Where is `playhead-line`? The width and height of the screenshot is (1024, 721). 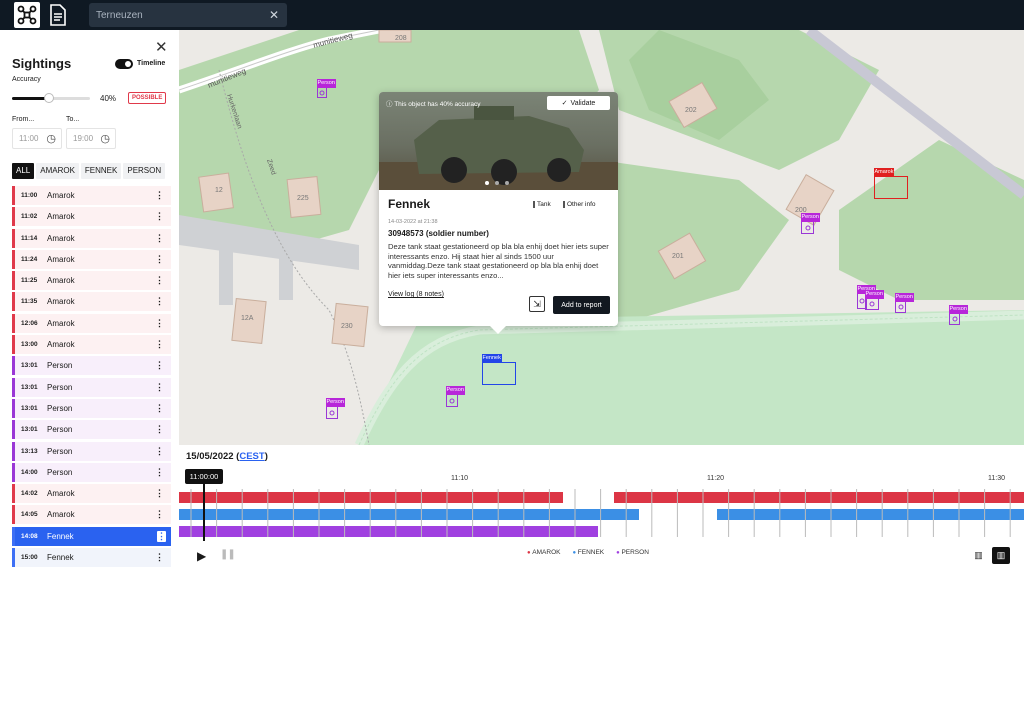
playhead-line is located at coordinates (204, 512).